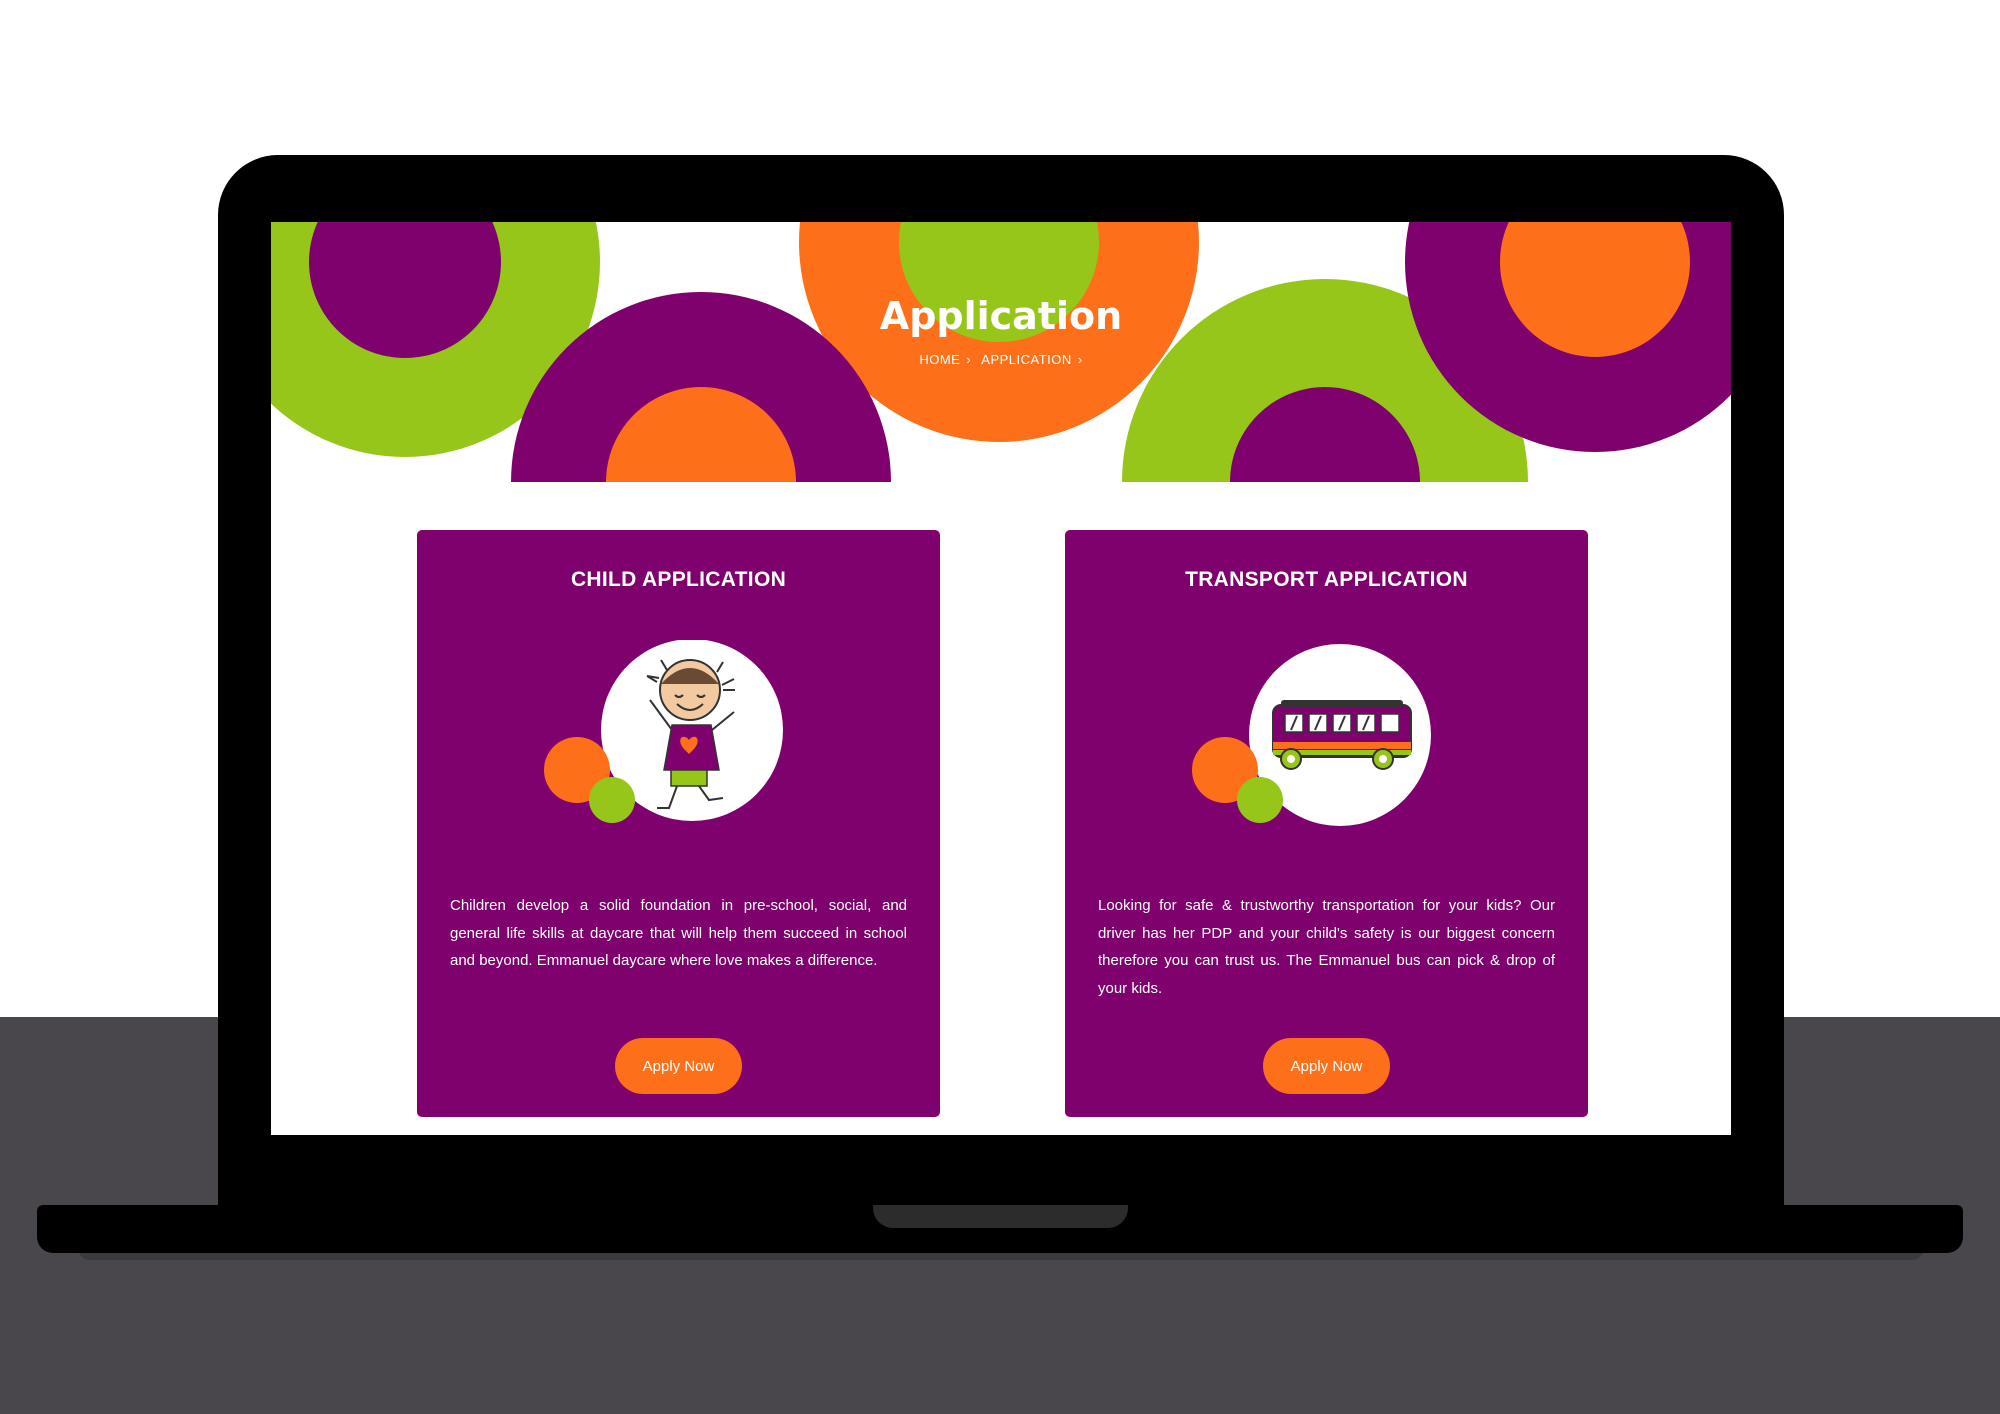 This screenshot has height=1414, width=2000. Describe the element at coordinates (1000, 1216) in the screenshot. I see `laptop-notch` at that location.